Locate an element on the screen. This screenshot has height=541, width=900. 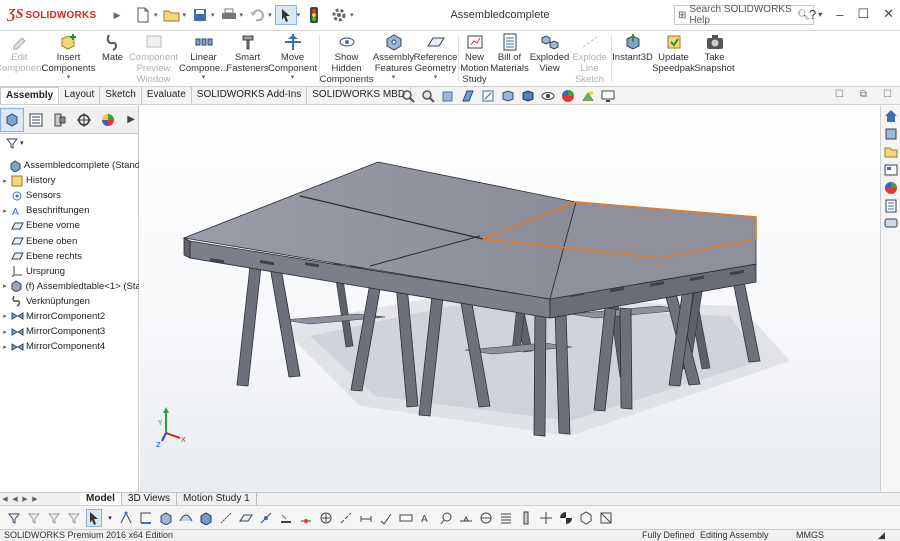
save-icon is located at coordinates (200, 15).